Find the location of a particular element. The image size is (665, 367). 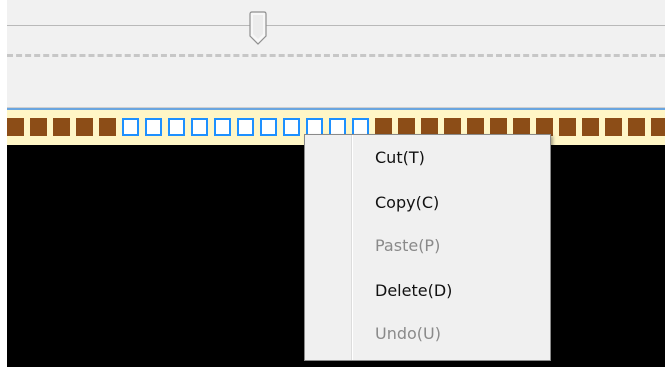

menu-item-undo: Undo(U) is located at coordinates (408, 333).